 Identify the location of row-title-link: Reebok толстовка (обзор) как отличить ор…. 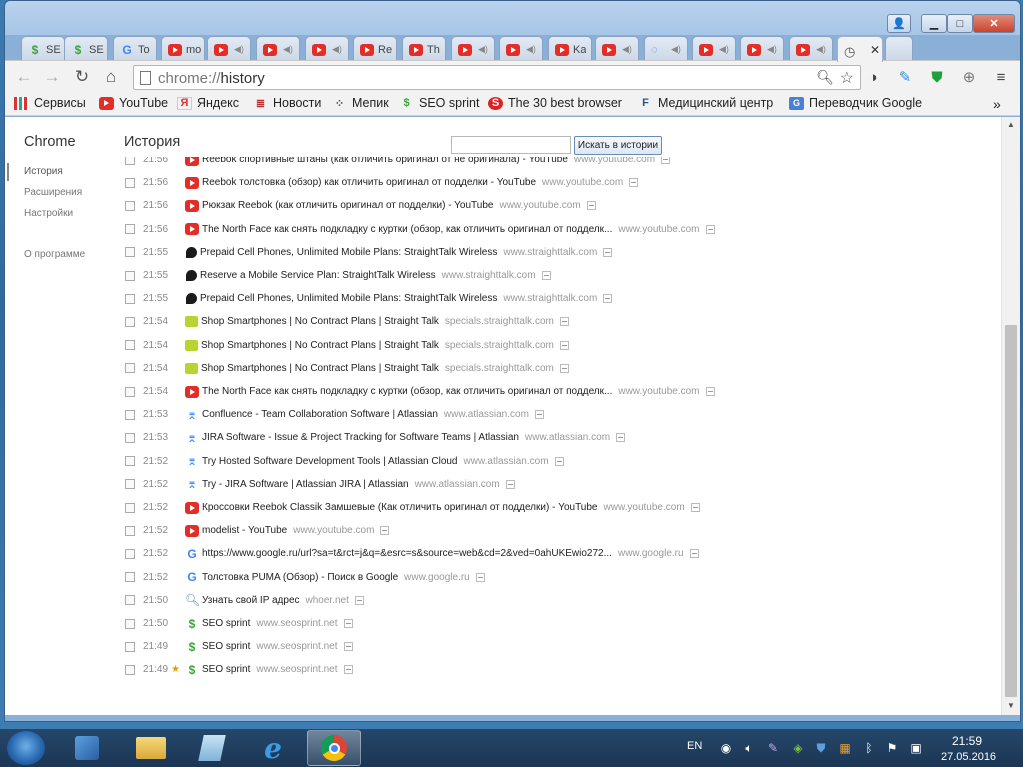
(369, 182).